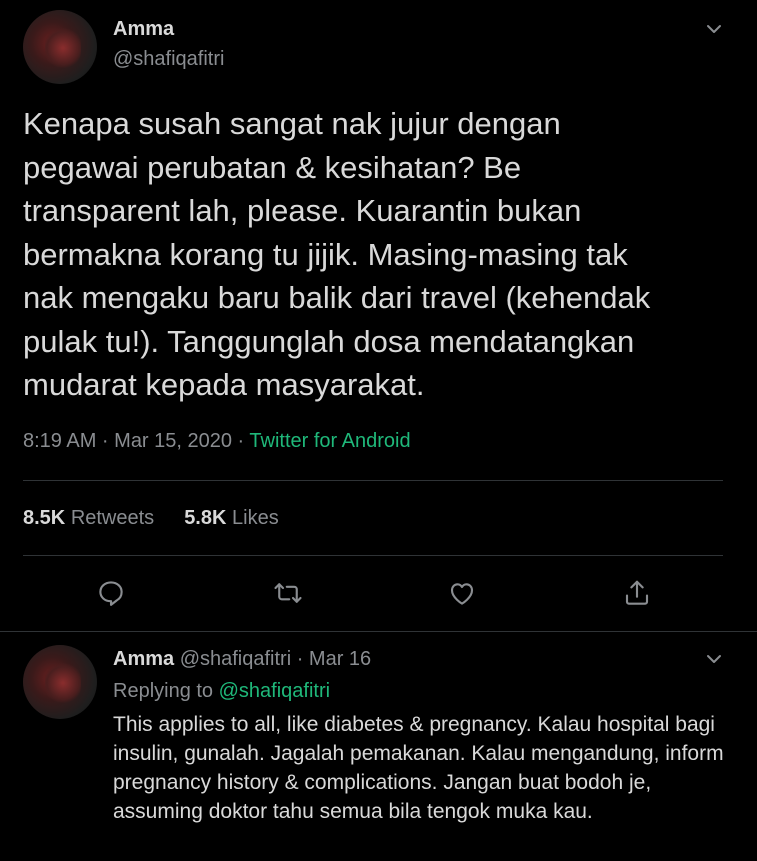 The image size is (757, 861). Describe the element at coordinates (255, 518) in the screenshot. I see `likes-label: Likes` at that location.